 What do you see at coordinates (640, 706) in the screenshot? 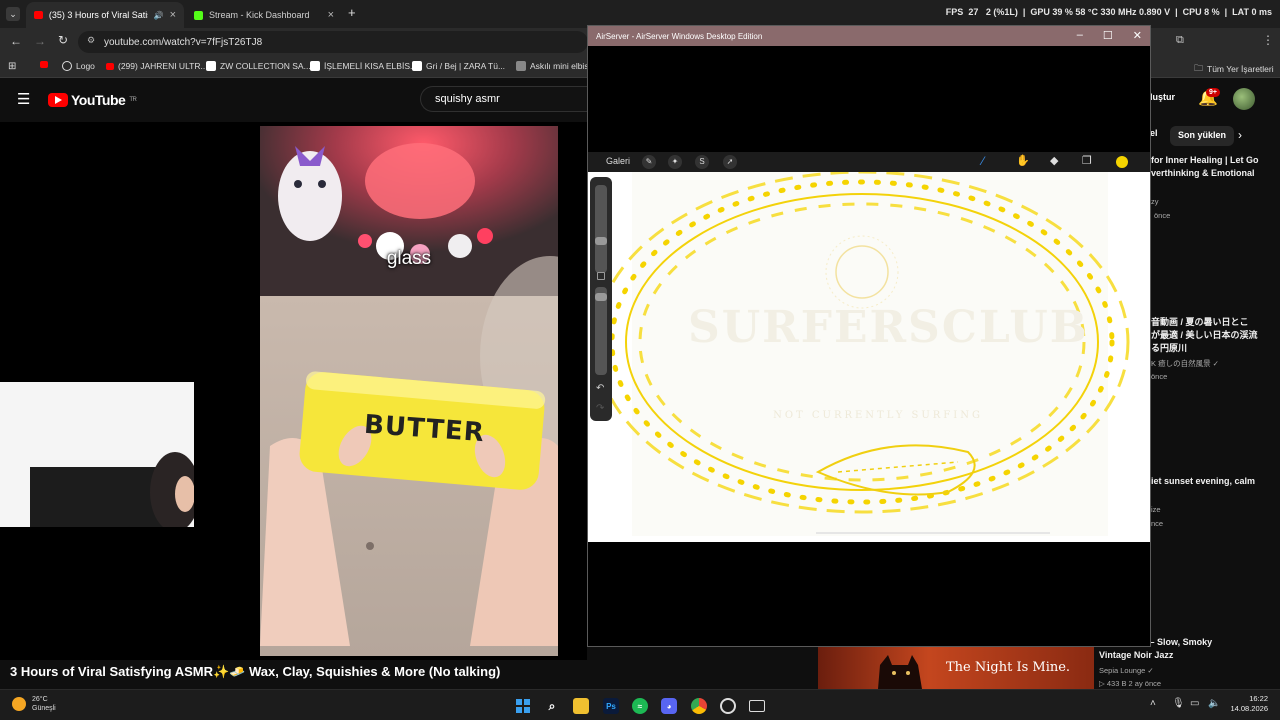
I see `spotify-icon: ≈` at bounding box center [640, 706].